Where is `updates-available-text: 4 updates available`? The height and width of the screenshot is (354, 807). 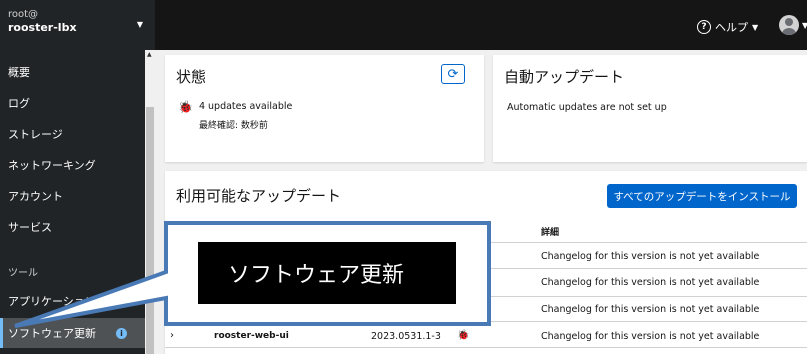 updates-available-text: 4 updates available is located at coordinates (245, 106).